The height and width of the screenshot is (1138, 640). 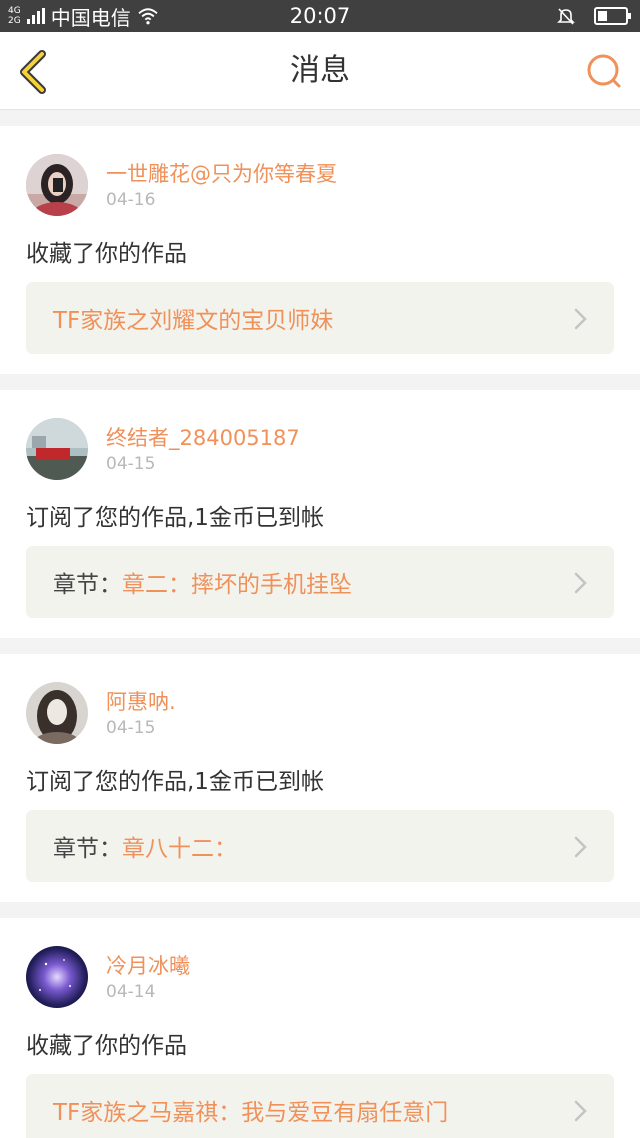 I want to click on work-title: 章二：摔坏的手机挂坠, so click(x=237, y=585).